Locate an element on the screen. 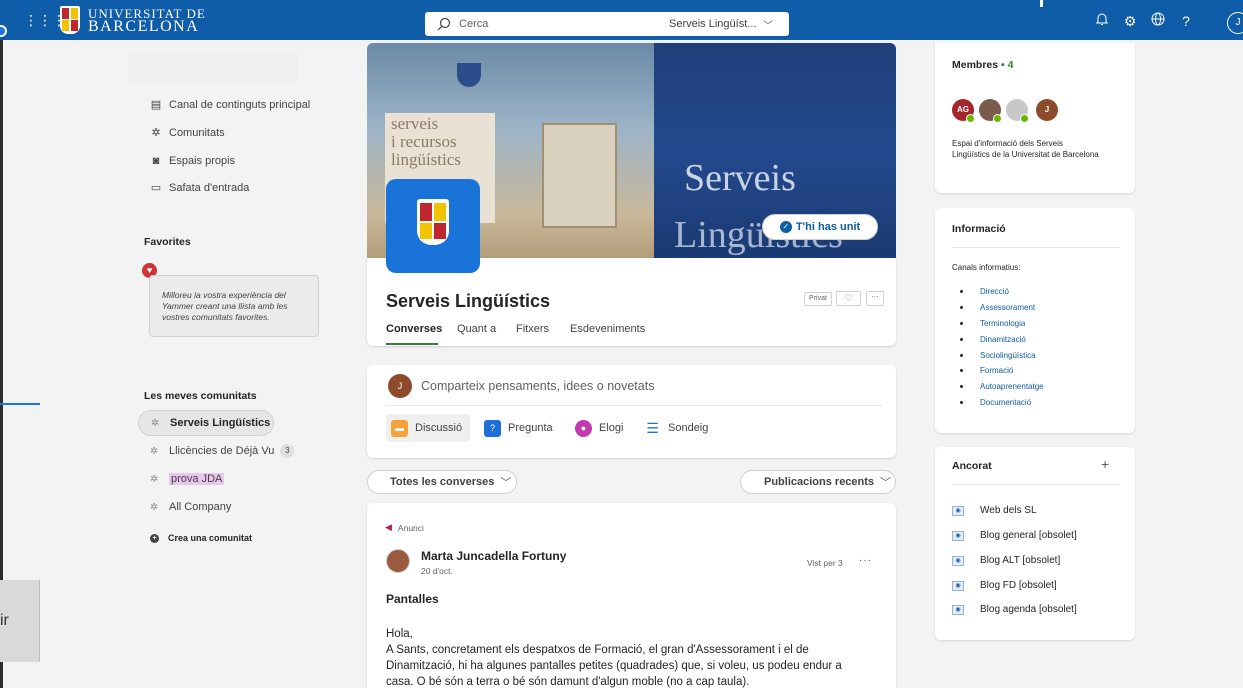 The image size is (1243, 688). header-actions: ⚙ ? is located at coordinates (1144, 21).